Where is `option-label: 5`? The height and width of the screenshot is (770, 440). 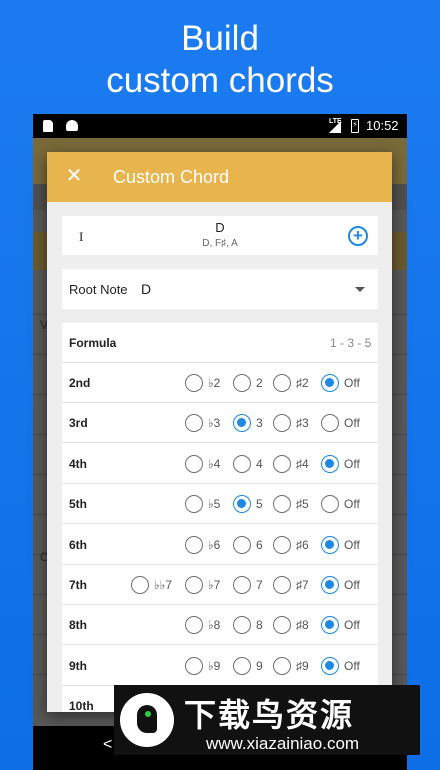
option-label: 5 is located at coordinates (259, 504).